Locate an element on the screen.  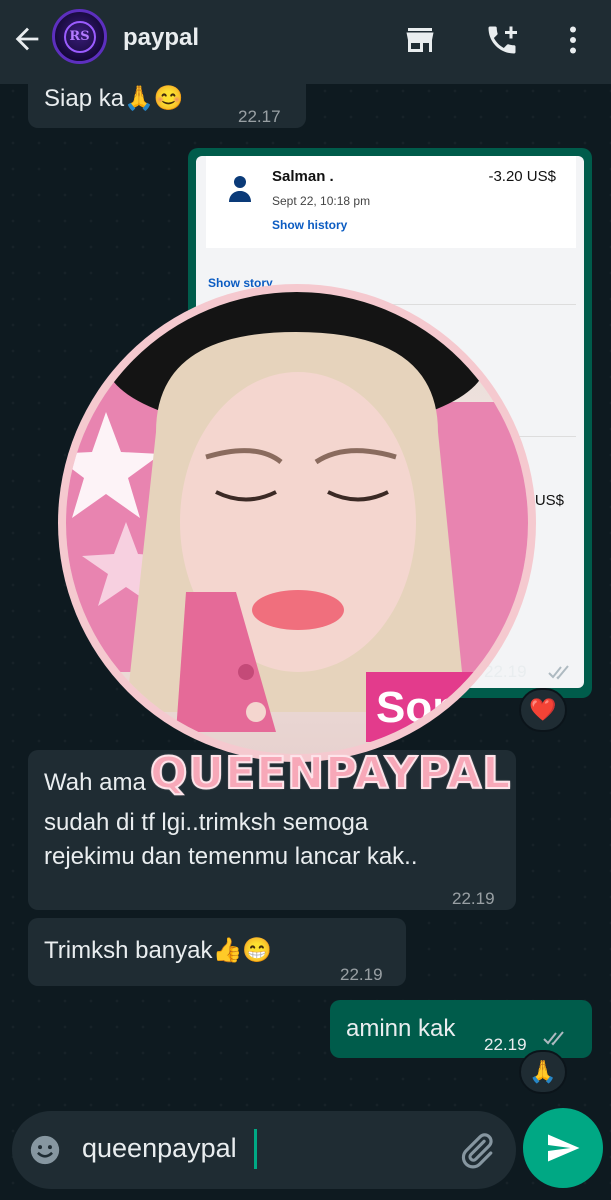
contact-name: paypal is located at coordinates (161, 38).